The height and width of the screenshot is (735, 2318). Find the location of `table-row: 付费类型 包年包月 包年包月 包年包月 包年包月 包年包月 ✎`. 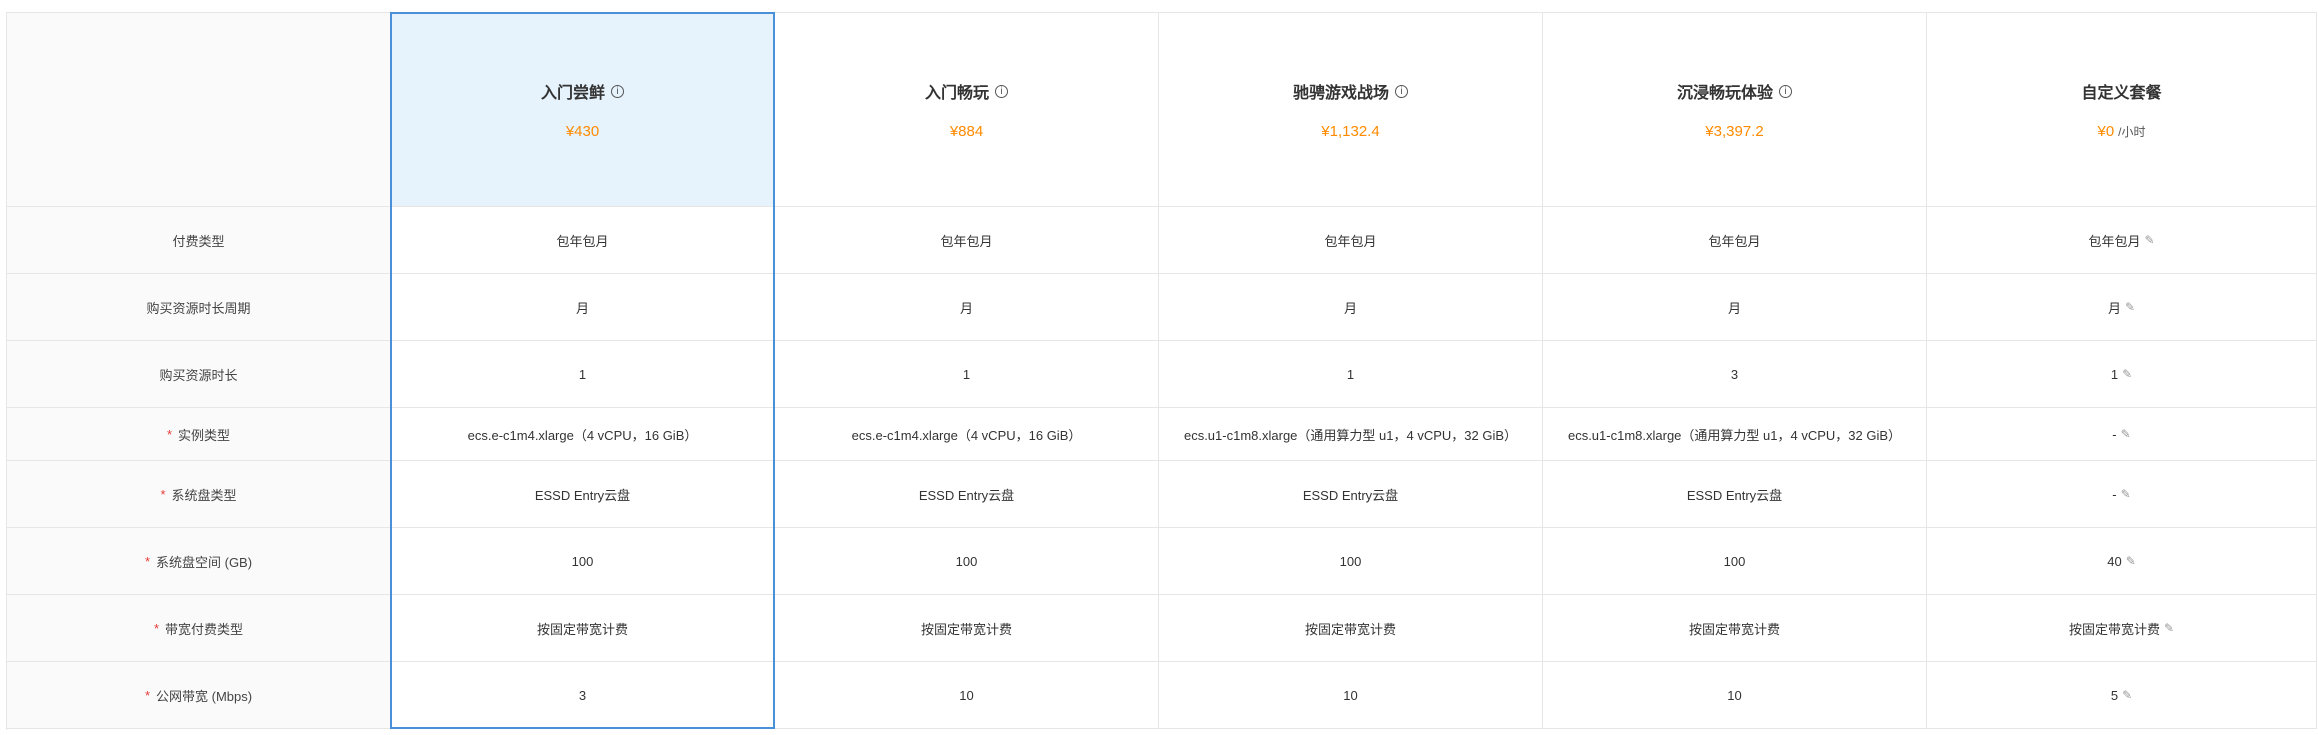

table-row: 付费类型 包年包月 包年包月 包年包月 包年包月 包年包月 ✎ is located at coordinates (1162, 240).